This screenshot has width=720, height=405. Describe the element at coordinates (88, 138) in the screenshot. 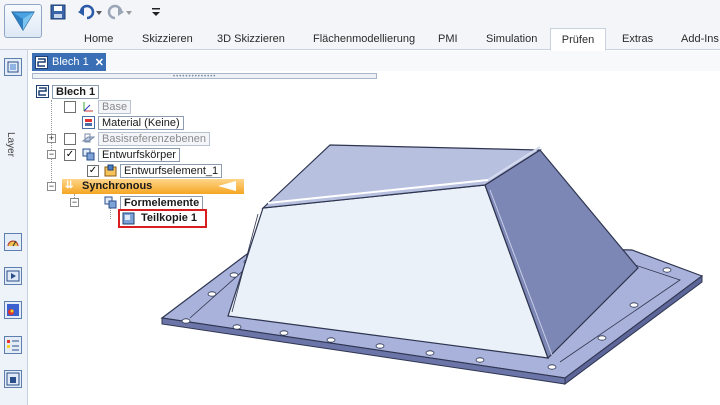

I see `reference-planes-icon` at that location.